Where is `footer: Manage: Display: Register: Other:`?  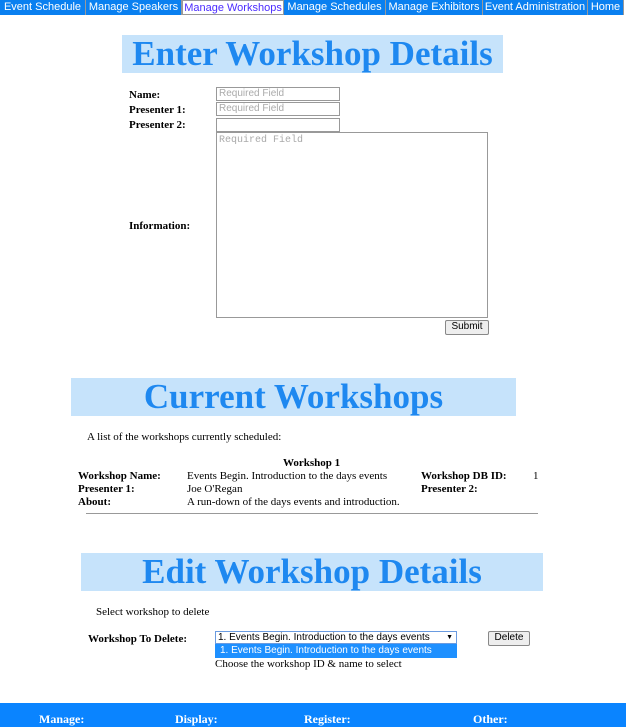
footer: Manage: Display: Register: Other: is located at coordinates (313, 715).